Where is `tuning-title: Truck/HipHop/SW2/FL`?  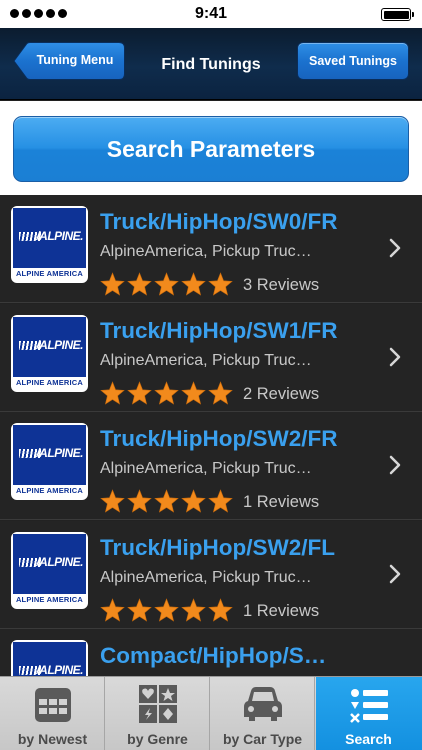
tuning-title: Truck/HipHop/SW2/FL is located at coordinates (218, 547).